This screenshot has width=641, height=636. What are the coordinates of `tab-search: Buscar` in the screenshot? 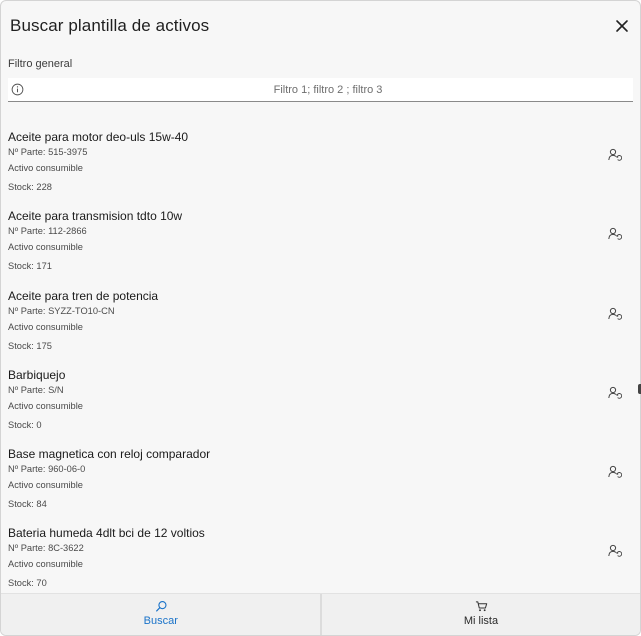 It's located at (161, 614).